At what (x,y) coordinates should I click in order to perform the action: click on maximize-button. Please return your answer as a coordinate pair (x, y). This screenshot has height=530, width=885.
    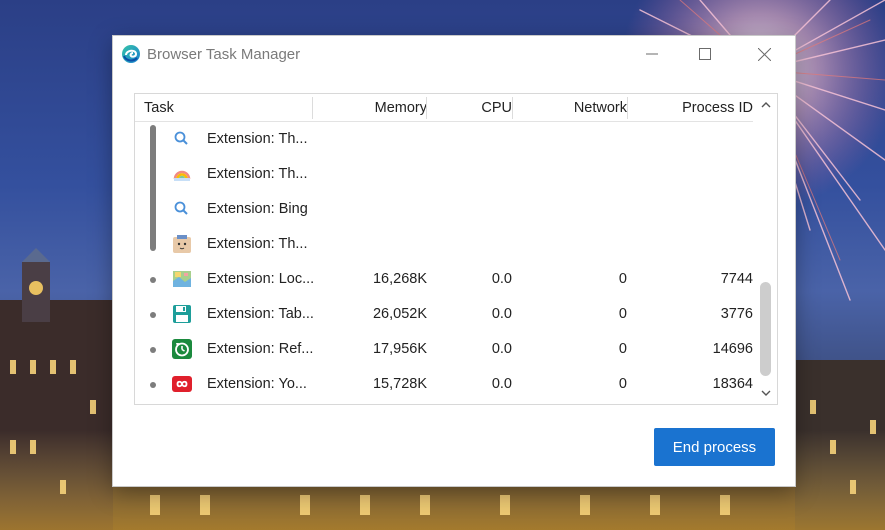
    Looking at the image, I should click on (705, 54).